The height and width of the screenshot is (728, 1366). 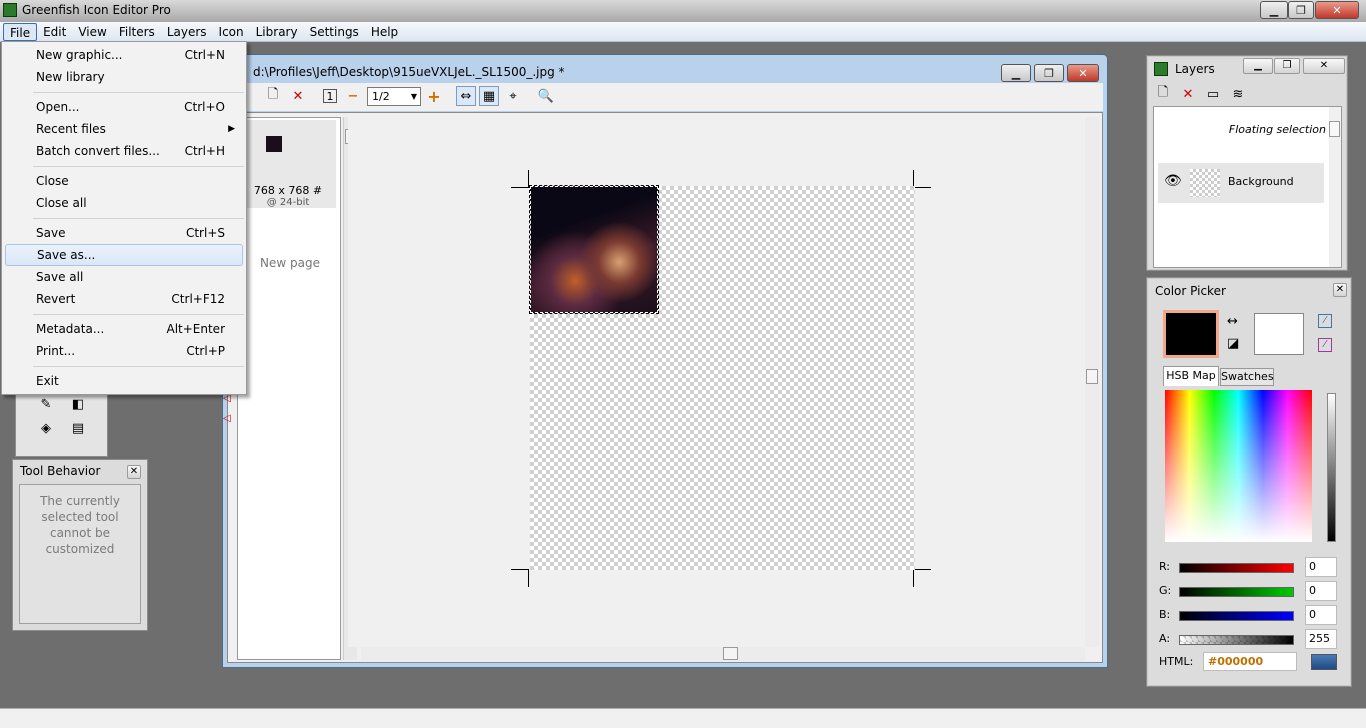 What do you see at coordinates (46, 428) in the screenshot?
I see `fill-tool-icon: ◈` at bounding box center [46, 428].